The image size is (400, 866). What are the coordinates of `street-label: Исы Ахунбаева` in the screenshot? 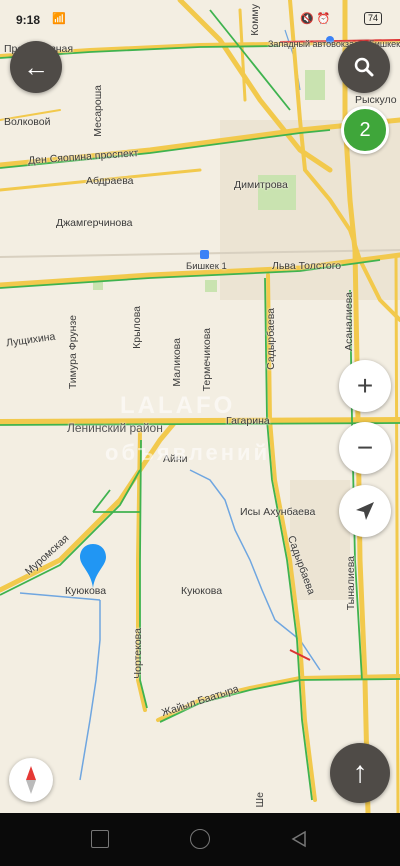 It's located at (278, 512).